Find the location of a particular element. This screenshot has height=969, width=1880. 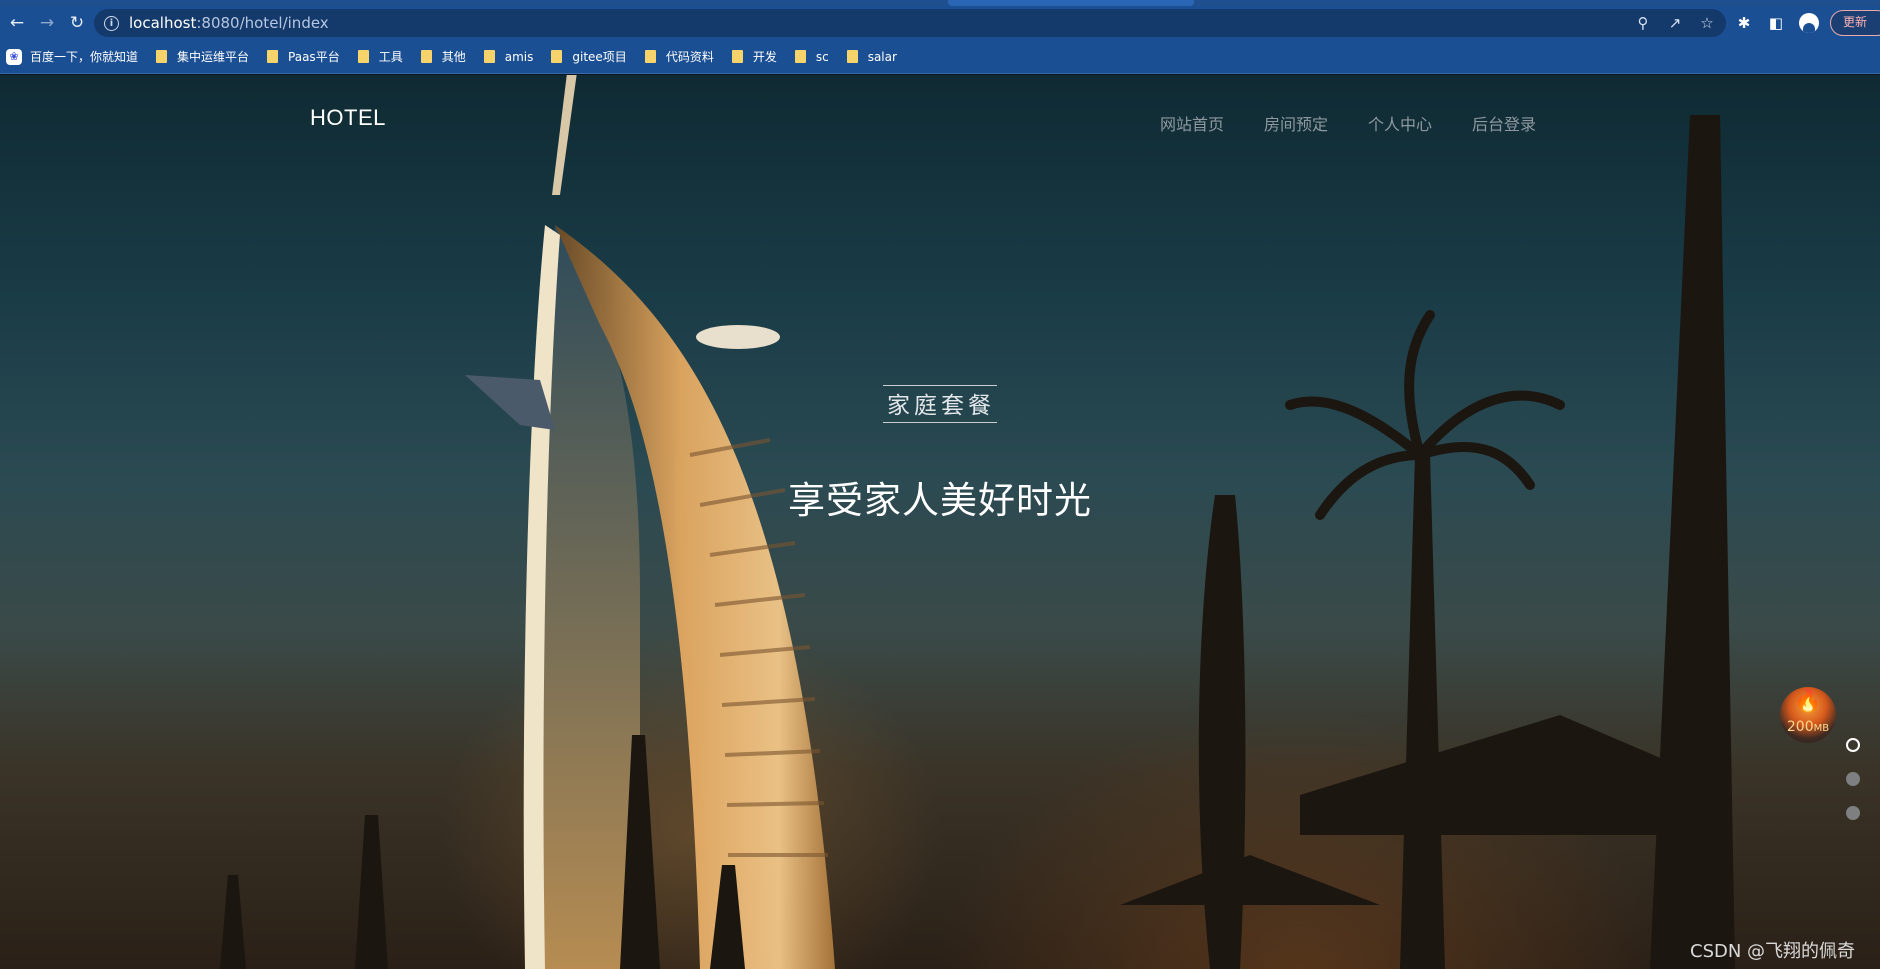

site-logo: HOTEL is located at coordinates (348, 118).